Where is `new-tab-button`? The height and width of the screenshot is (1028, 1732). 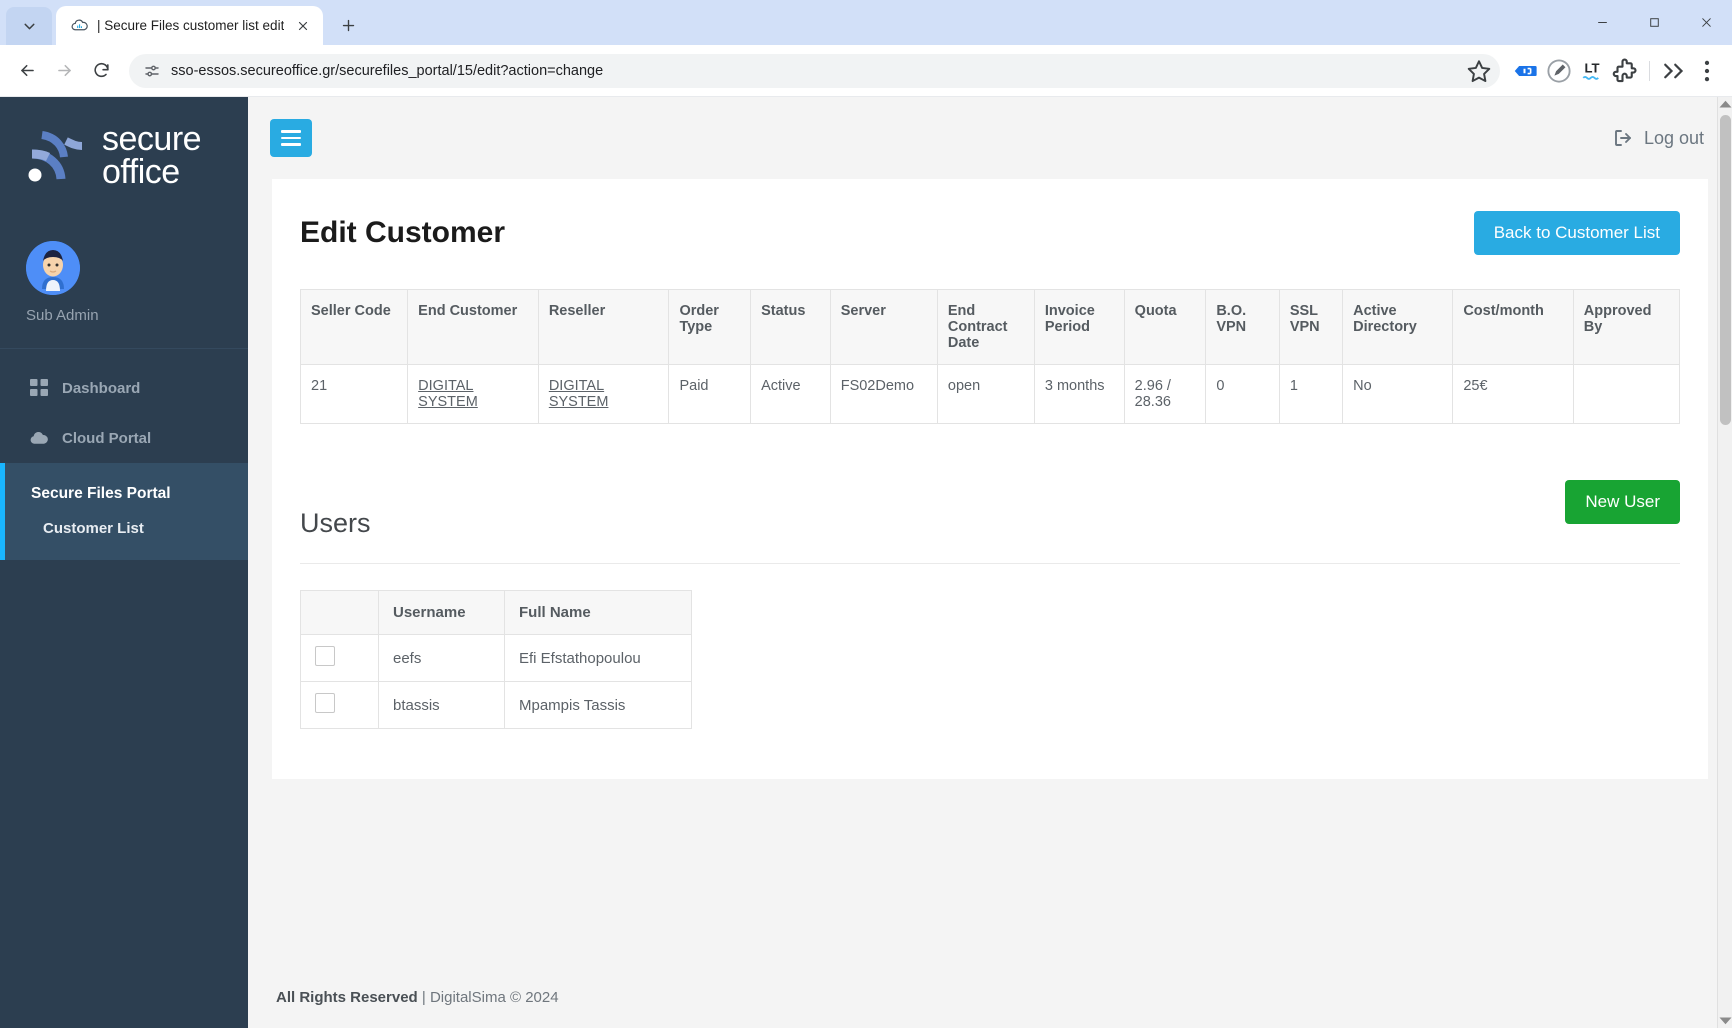 new-tab-button is located at coordinates (348, 25).